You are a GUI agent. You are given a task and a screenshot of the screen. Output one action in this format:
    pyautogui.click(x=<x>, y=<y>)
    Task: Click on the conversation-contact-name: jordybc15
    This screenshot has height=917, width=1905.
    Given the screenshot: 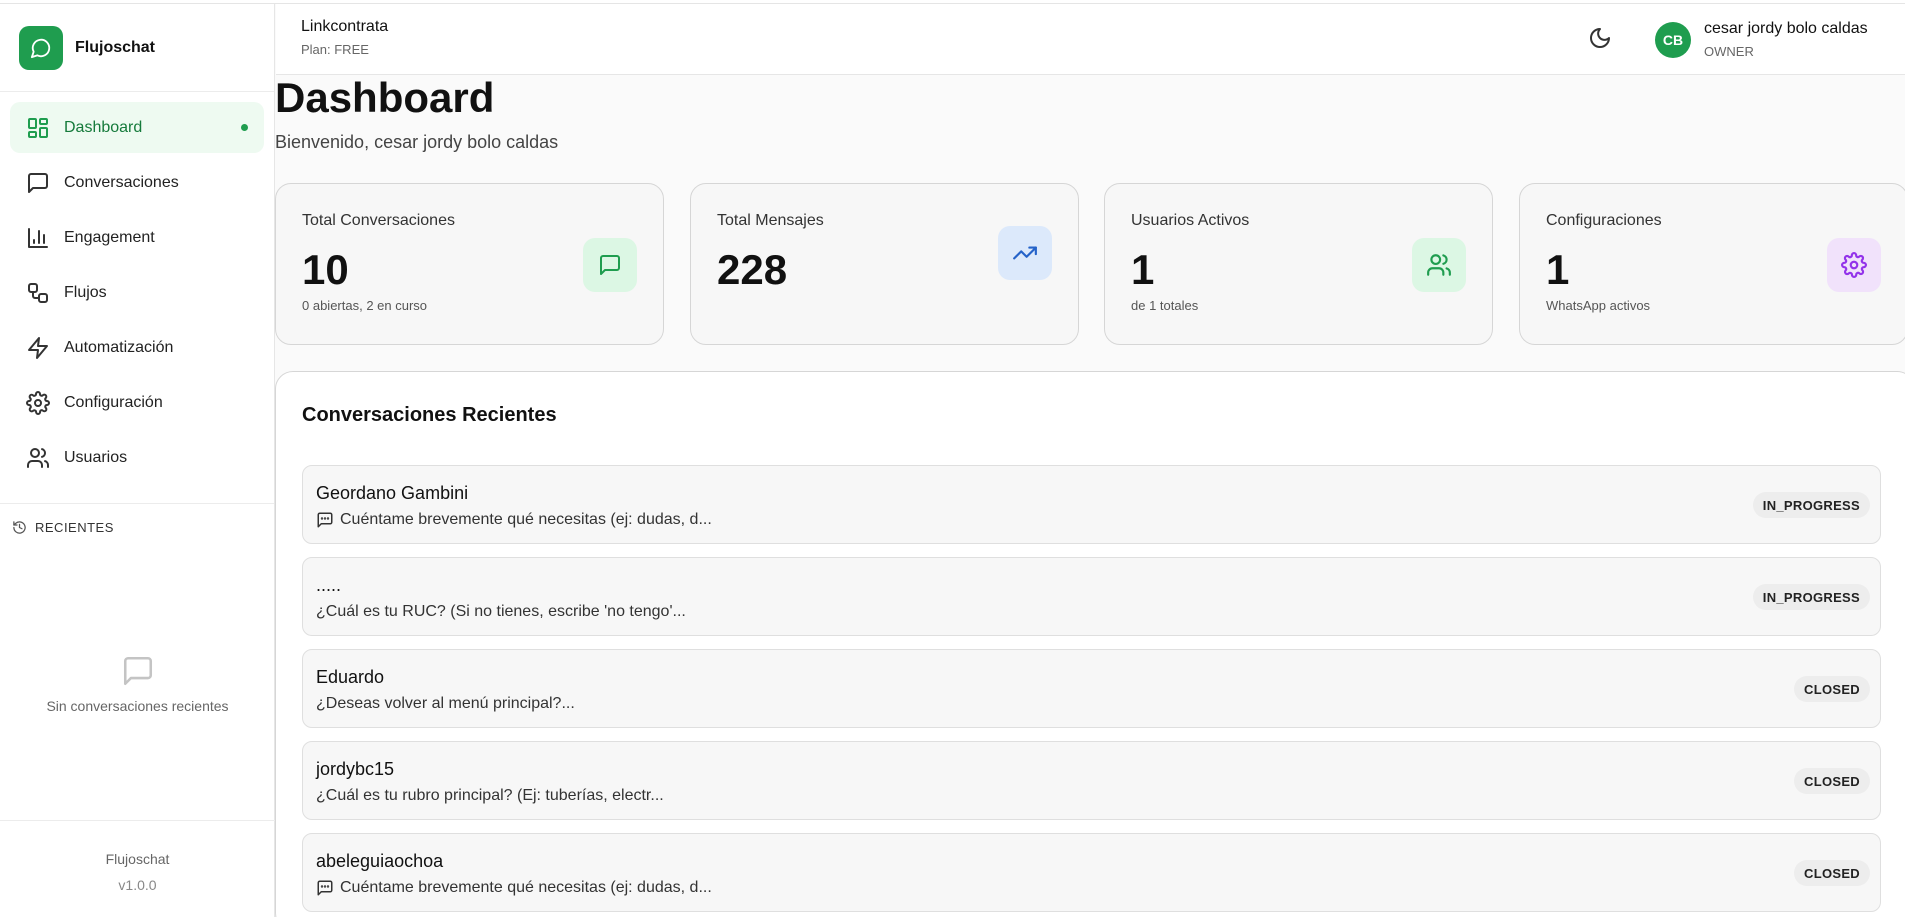 What is the action you would take?
    pyautogui.click(x=355, y=769)
    